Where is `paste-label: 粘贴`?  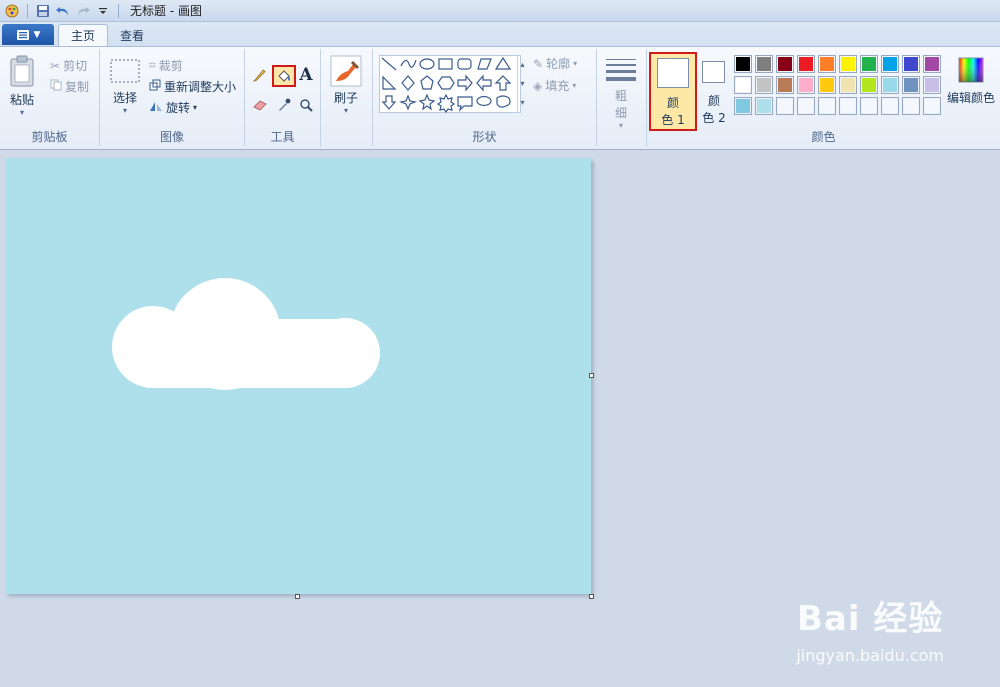
paste-label: 粘贴 is located at coordinates (21, 100).